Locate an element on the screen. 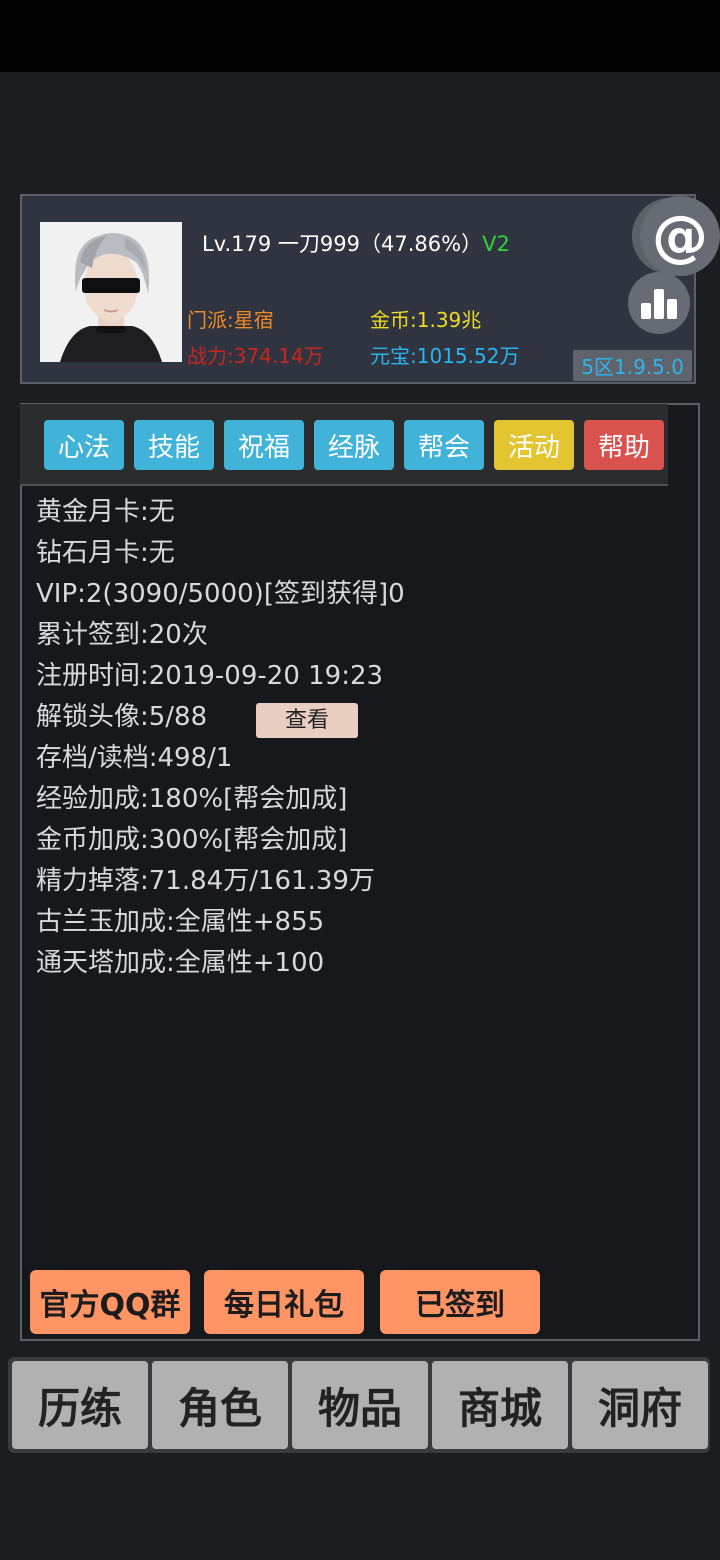 This screenshot has height=1560, width=720. tab-help: 帮助 is located at coordinates (624, 445).